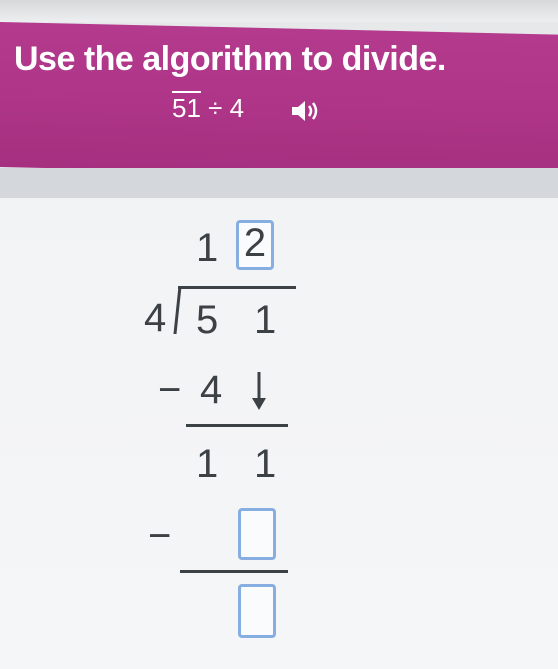 This screenshot has height=669, width=558. I want to click on quotient-digit-2-box: 2, so click(255, 245).